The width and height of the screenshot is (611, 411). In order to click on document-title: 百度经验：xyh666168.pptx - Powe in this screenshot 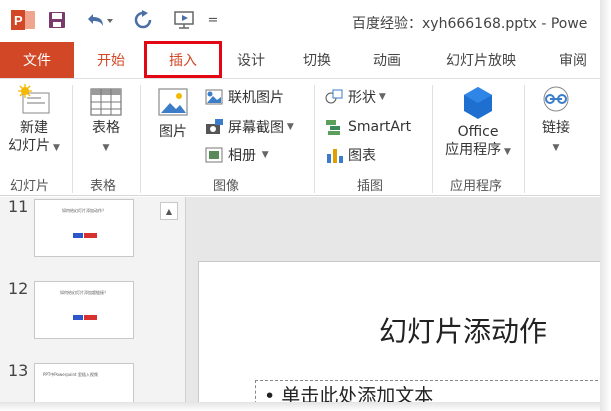, I will do `click(470, 24)`.